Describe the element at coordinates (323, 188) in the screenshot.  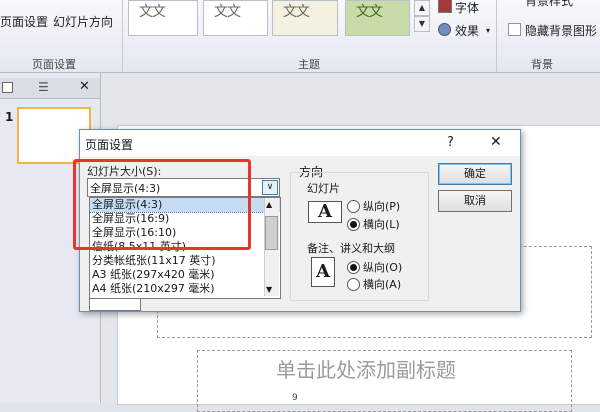
I see `slides-group-label: 幻灯片` at that location.